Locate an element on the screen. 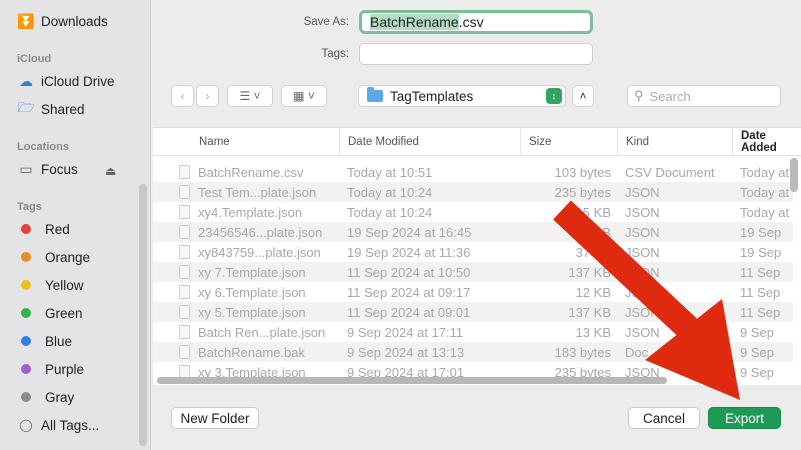  arrow-shaft is located at coordinates (633, 277).